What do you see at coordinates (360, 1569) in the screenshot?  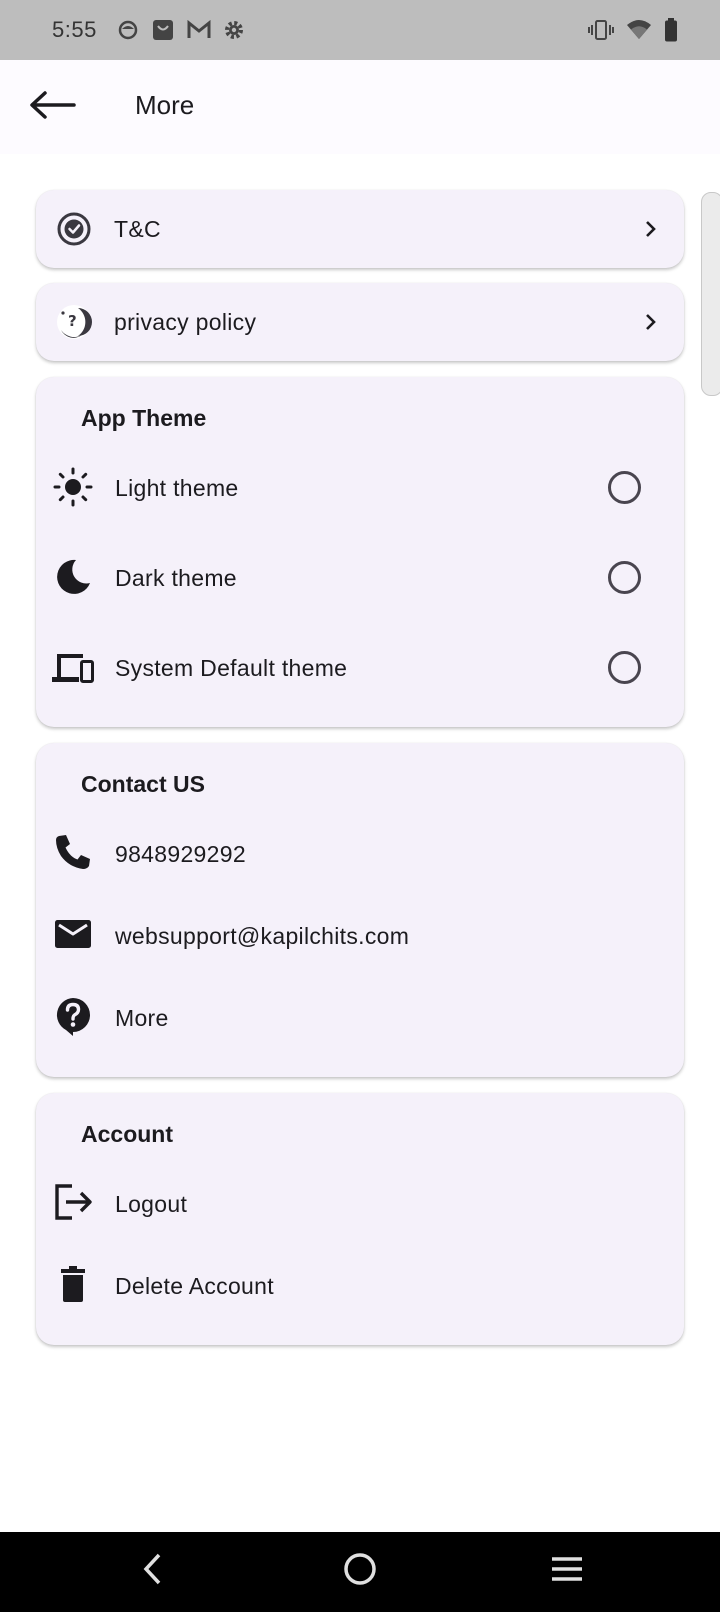 I see `nav-home-icon` at bounding box center [360, 1569].